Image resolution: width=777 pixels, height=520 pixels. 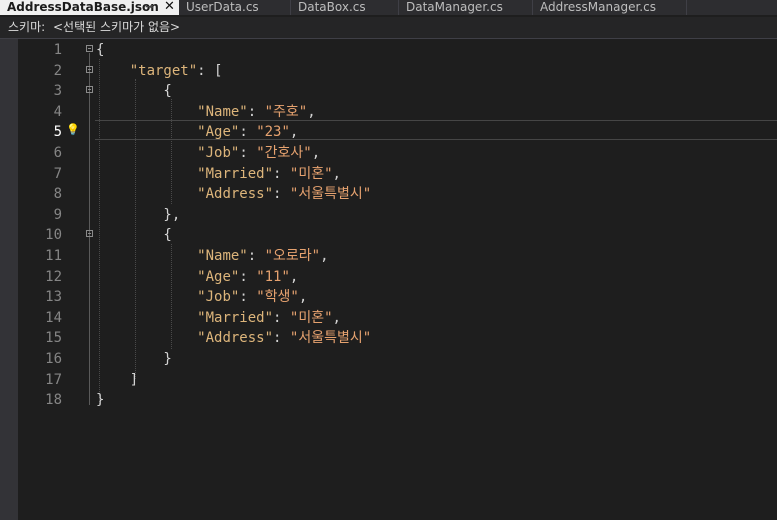 What do you see at coordinates (57, 70) in the screenshot?
I see `line-number: 2` at bounding box center [57, 70].